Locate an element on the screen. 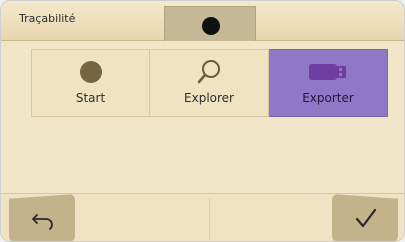  usb-drive-body is located at coordinates (323, 72).